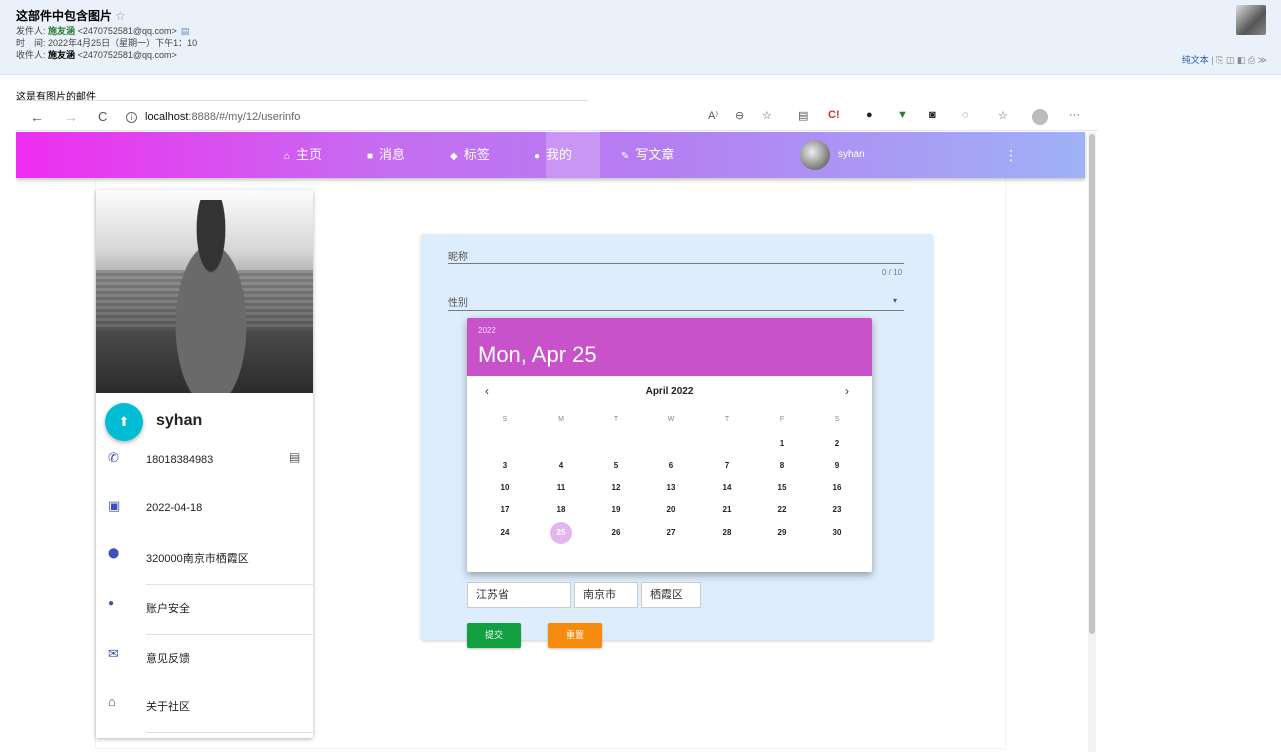  What do you see at coordinates (454, 156) in the screenshot?
I see `tag-icon: ◆` at bounding box center [454, 156].